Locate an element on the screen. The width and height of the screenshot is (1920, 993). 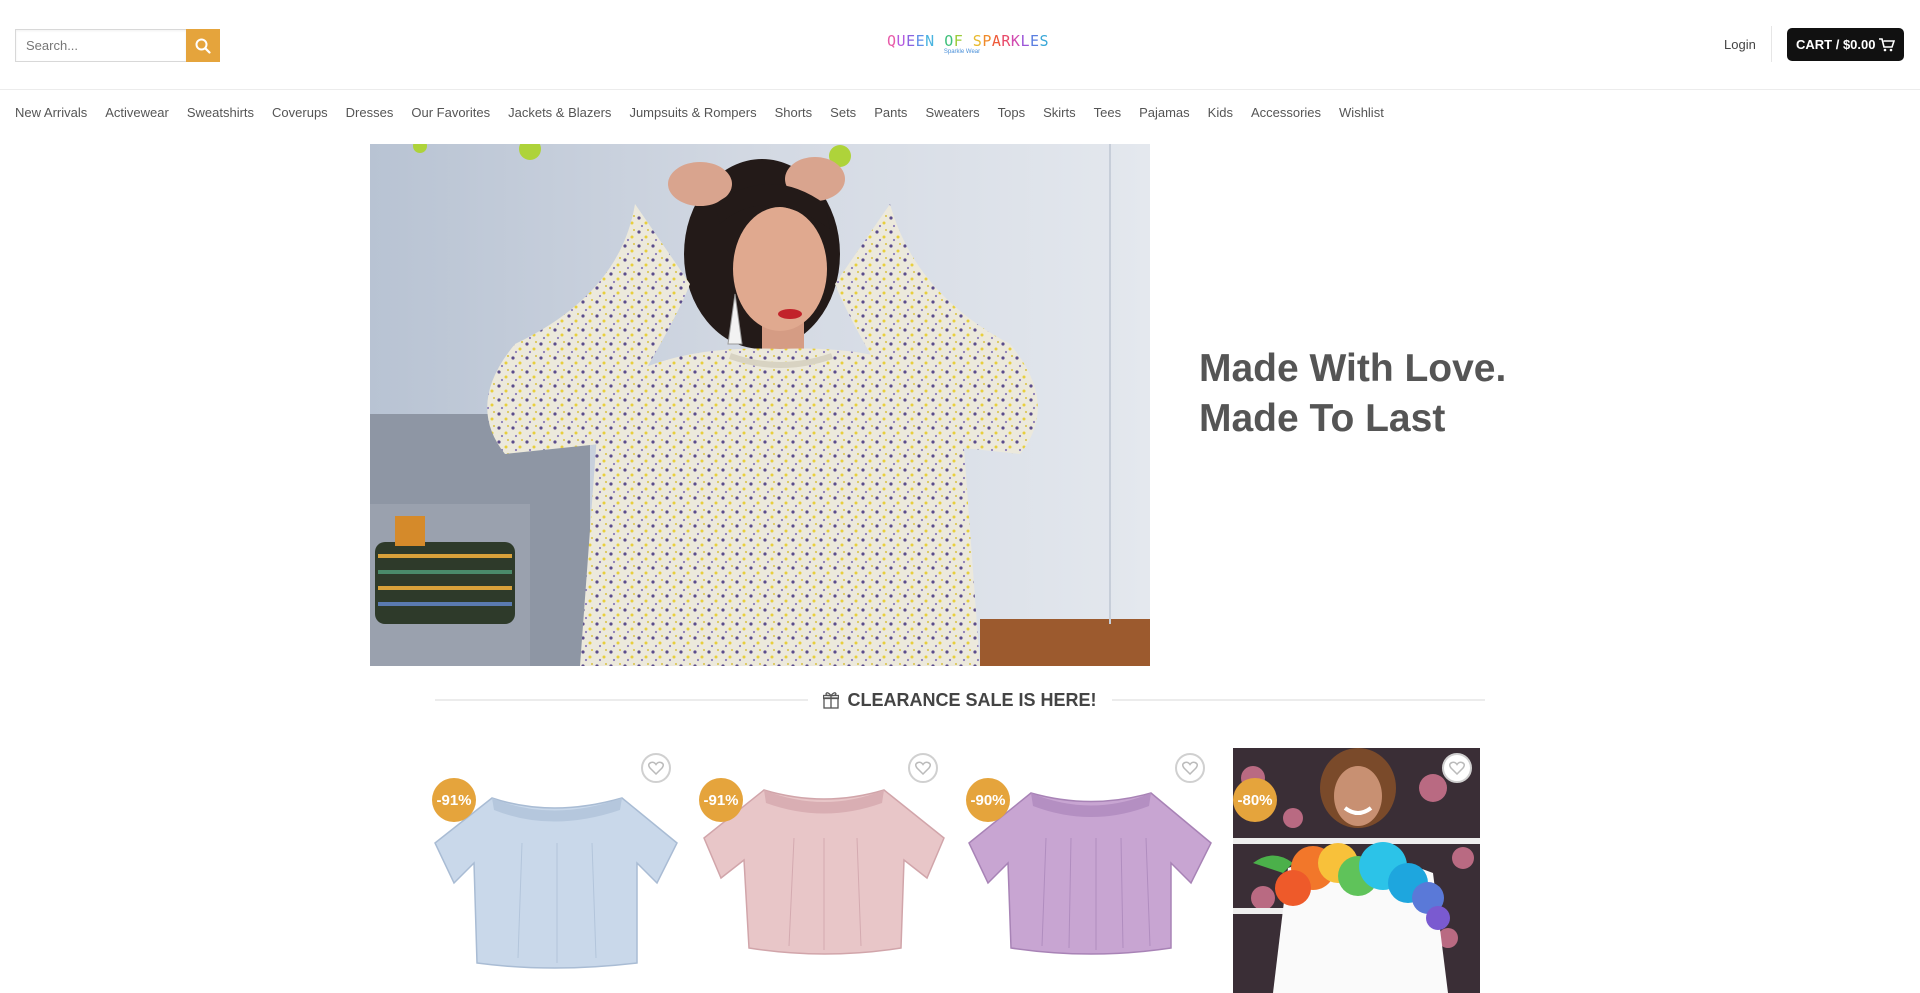
product-card: -80% is located at coordinates (1356, 870).